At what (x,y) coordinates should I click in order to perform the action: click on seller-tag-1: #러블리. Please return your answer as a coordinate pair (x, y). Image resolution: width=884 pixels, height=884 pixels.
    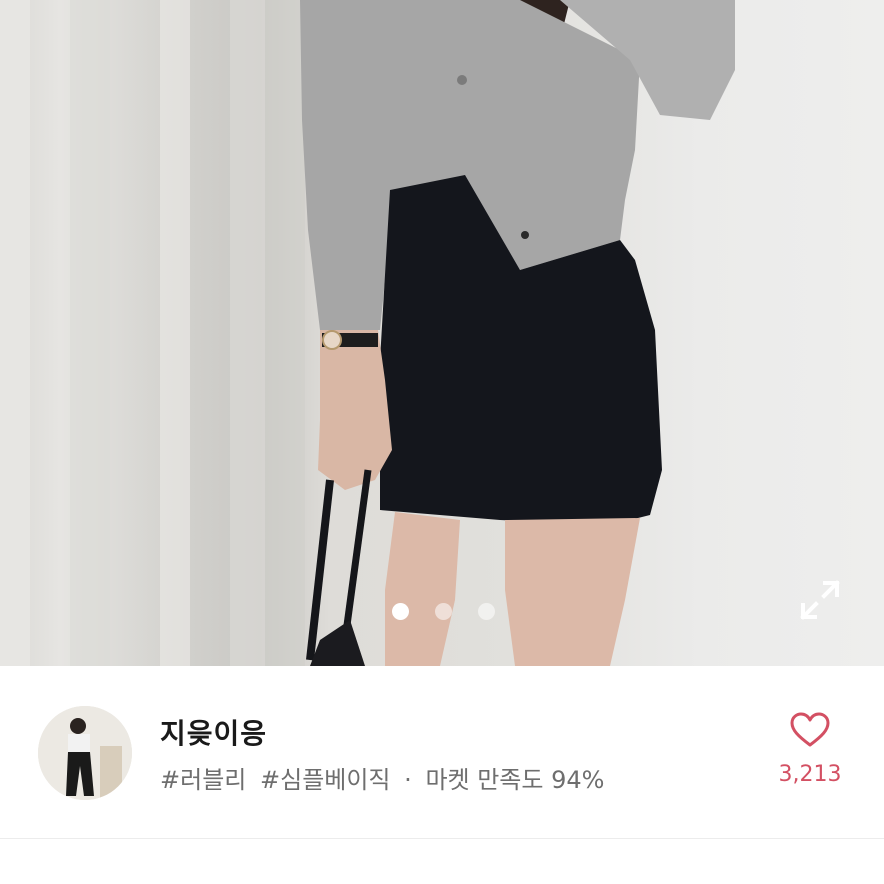
    Looking at the image, I should click on (203, 780).